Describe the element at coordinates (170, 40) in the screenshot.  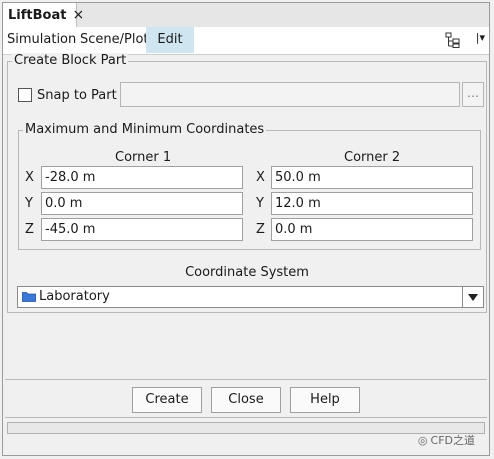
I see `menu-edit: Edit` at that location.